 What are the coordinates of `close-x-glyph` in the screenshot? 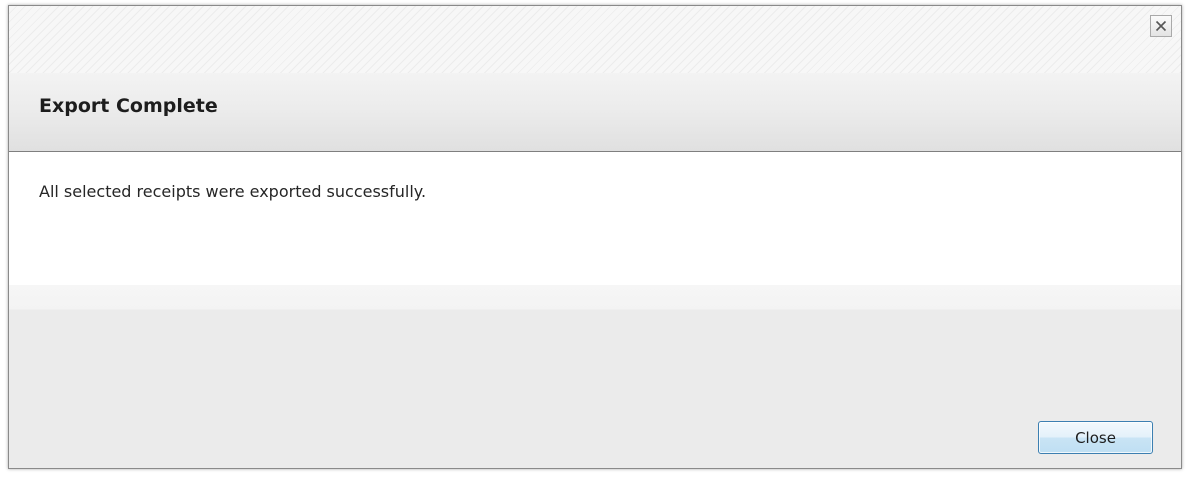 It's located at (1161, 26).